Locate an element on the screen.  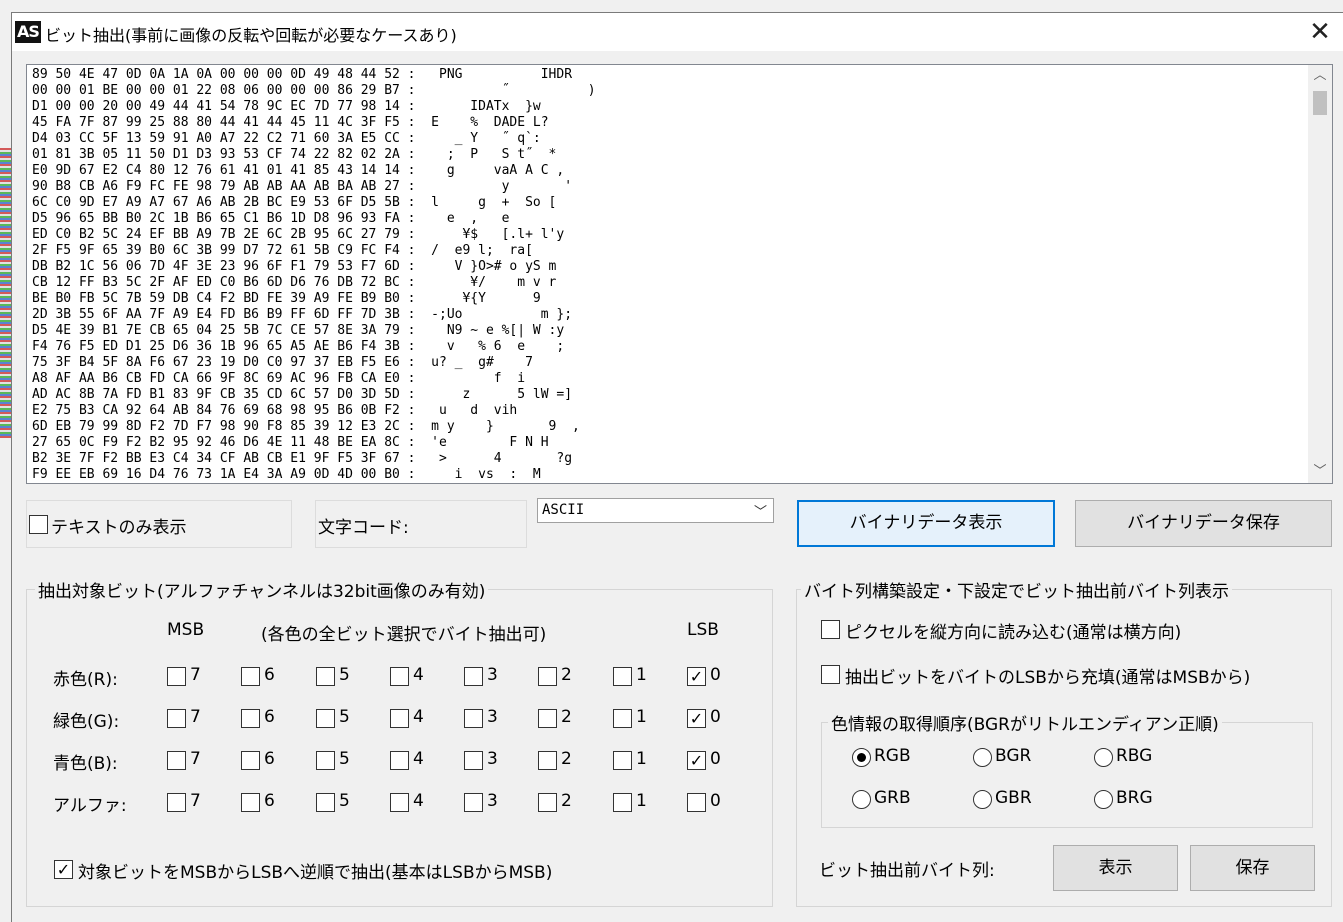
prebytes-show-button: 表示 is located at coordinates (1115, 868).